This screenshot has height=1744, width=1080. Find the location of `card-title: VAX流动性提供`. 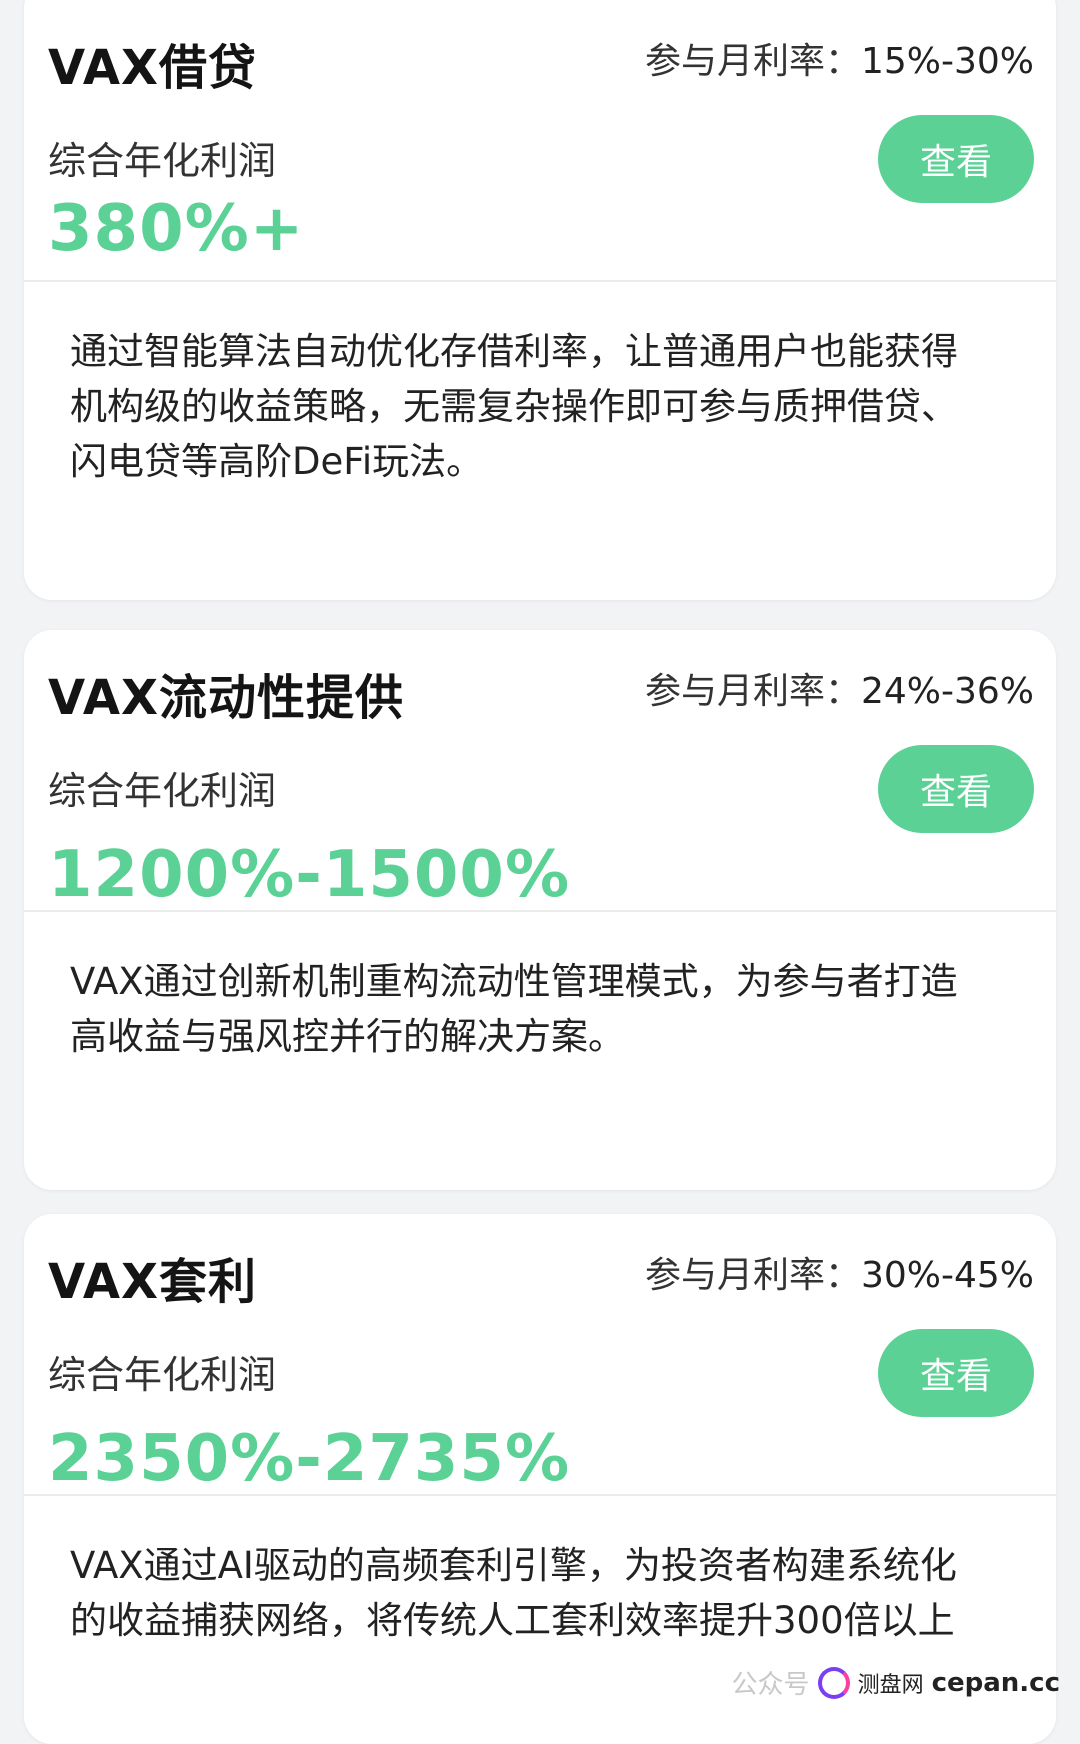

card-title: VAX流动性提供 is located at coordinates (226, 698).